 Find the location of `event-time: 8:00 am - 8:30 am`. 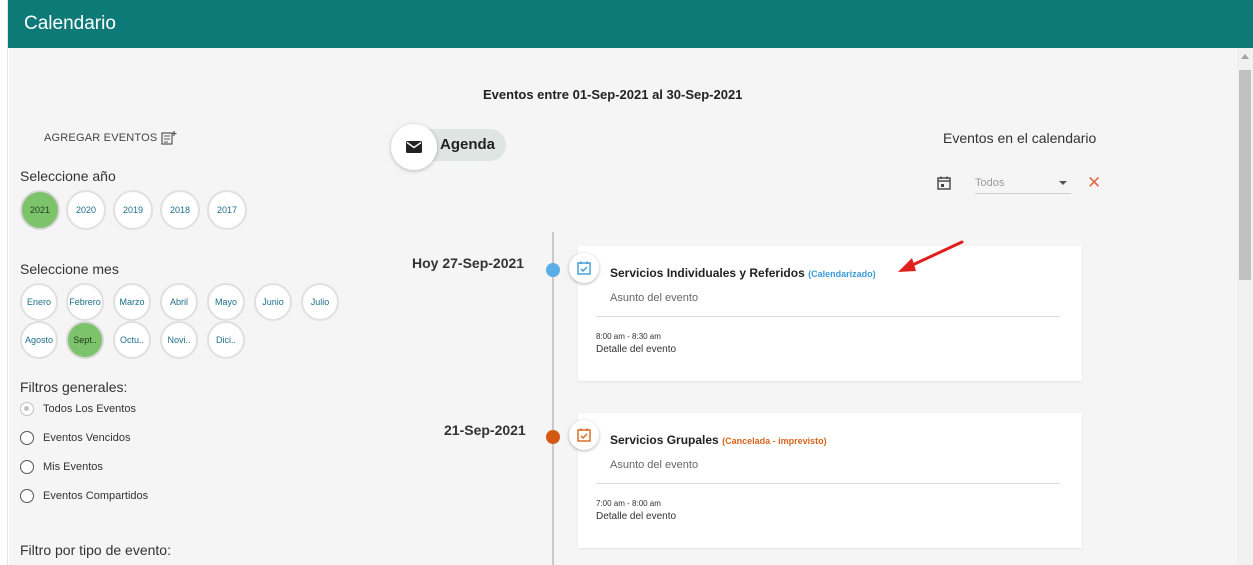

event-time: 8:00 am - 8:30 am is located at coordinates (628, 336).